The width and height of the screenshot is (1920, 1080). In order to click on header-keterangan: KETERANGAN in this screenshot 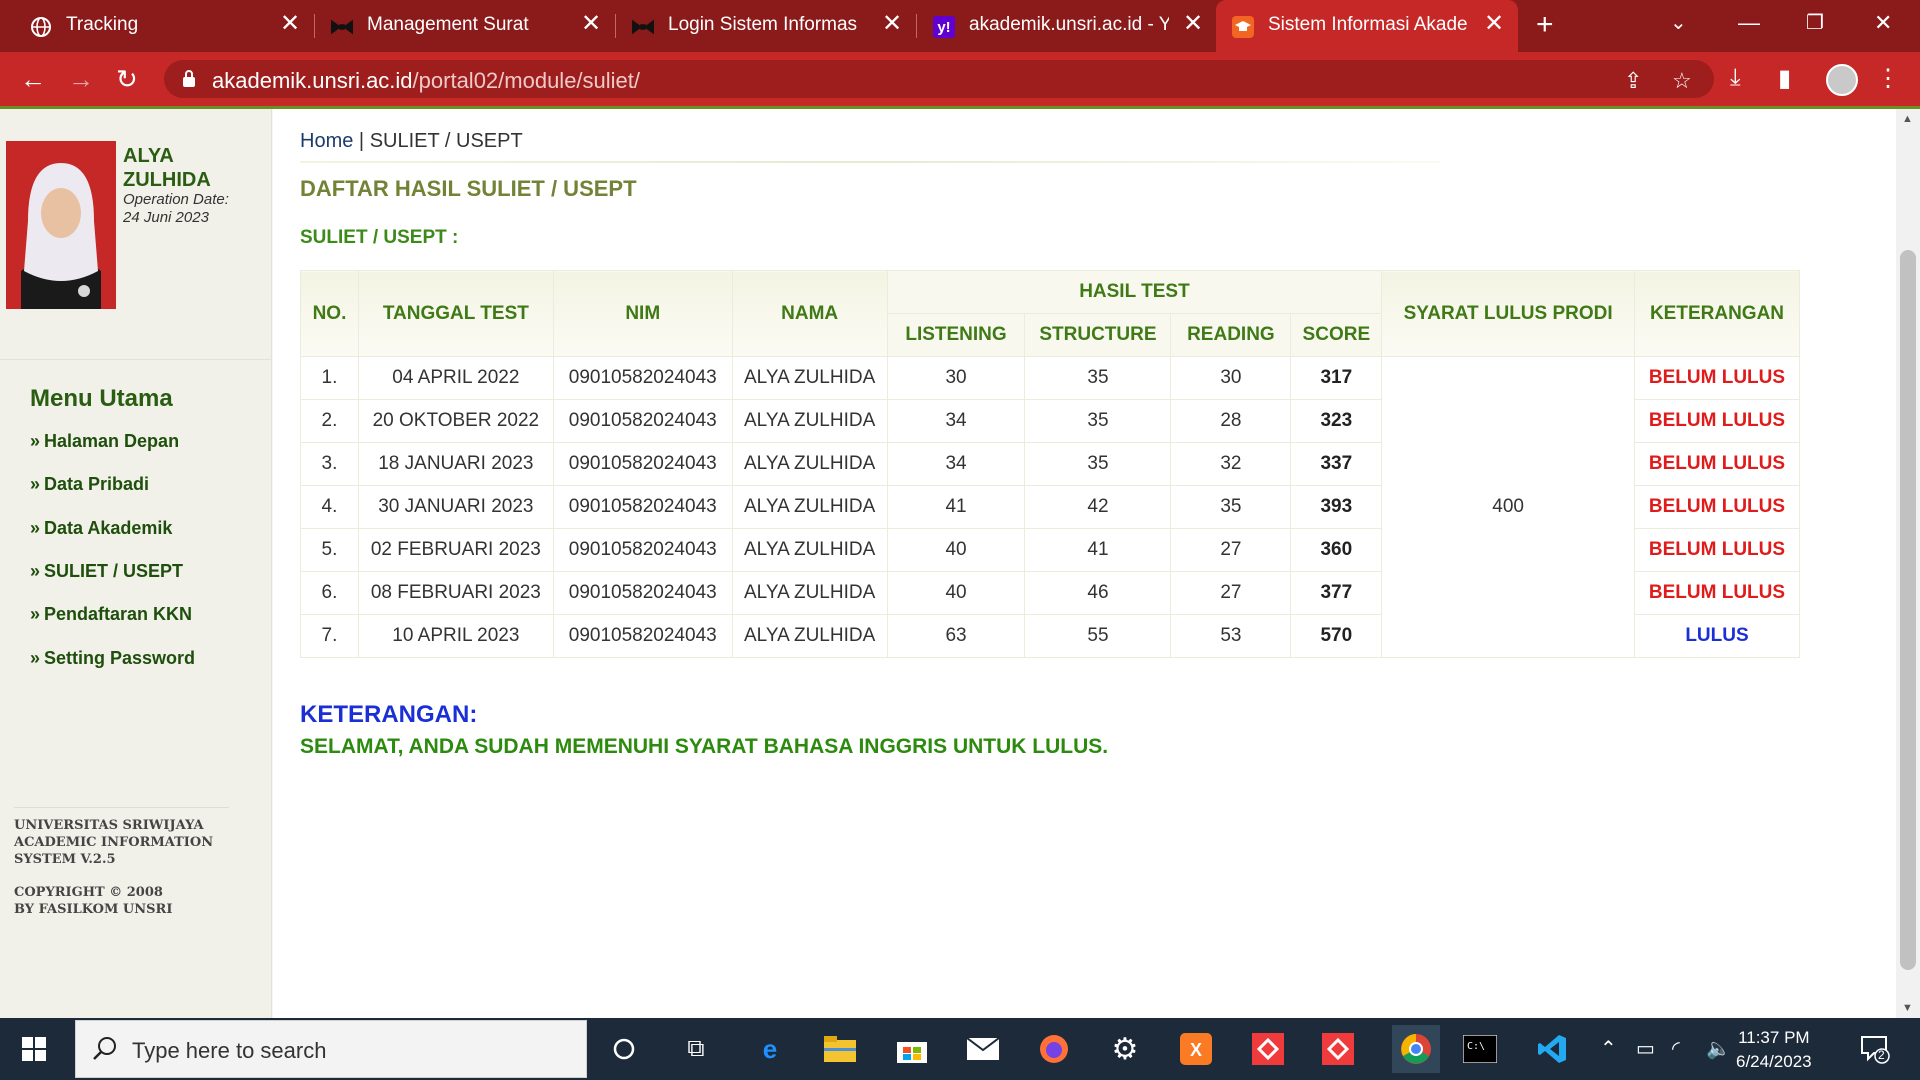, I will do `click(1717, 313)`.